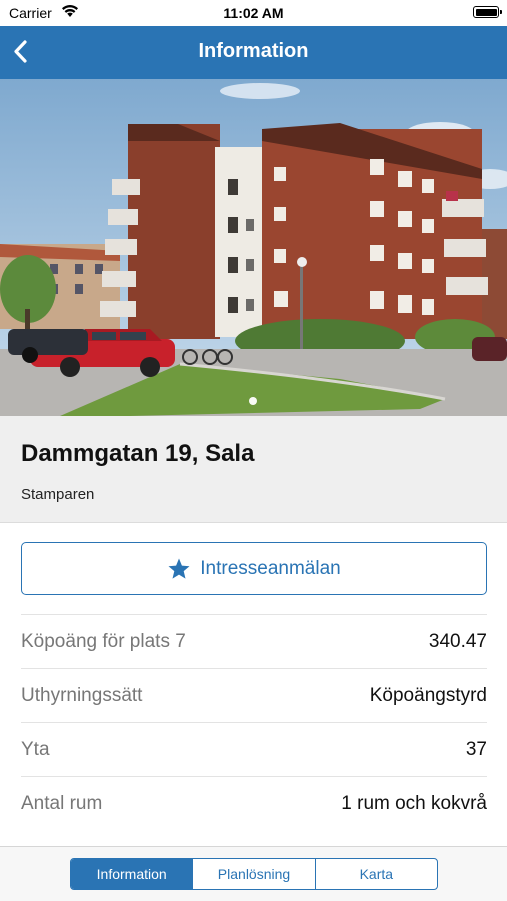  I want to click on detail-row-rooms: Antal rum 1 rum och kokvrå, so click(254, 803).